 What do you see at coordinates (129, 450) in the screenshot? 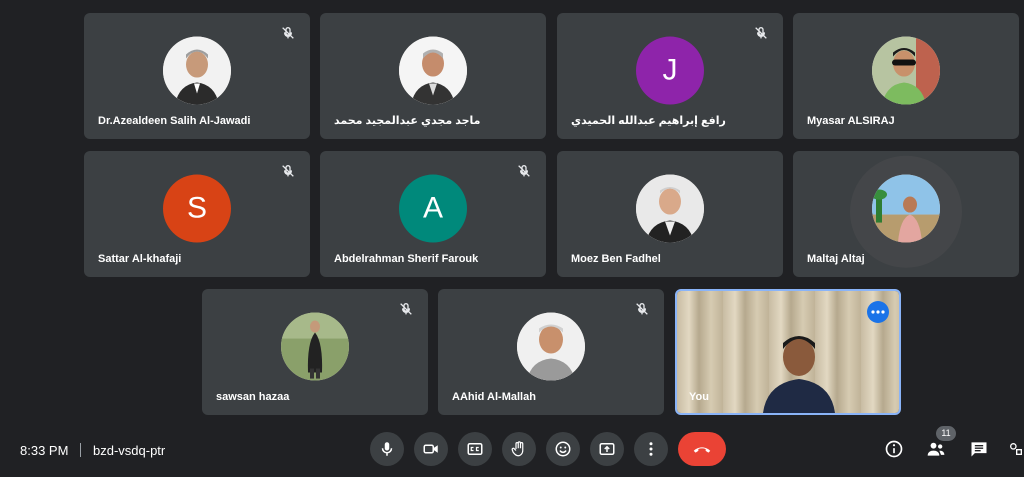
I see `meeting-code: bzd-vsdq-ptr` at bounding box center [129, 450].